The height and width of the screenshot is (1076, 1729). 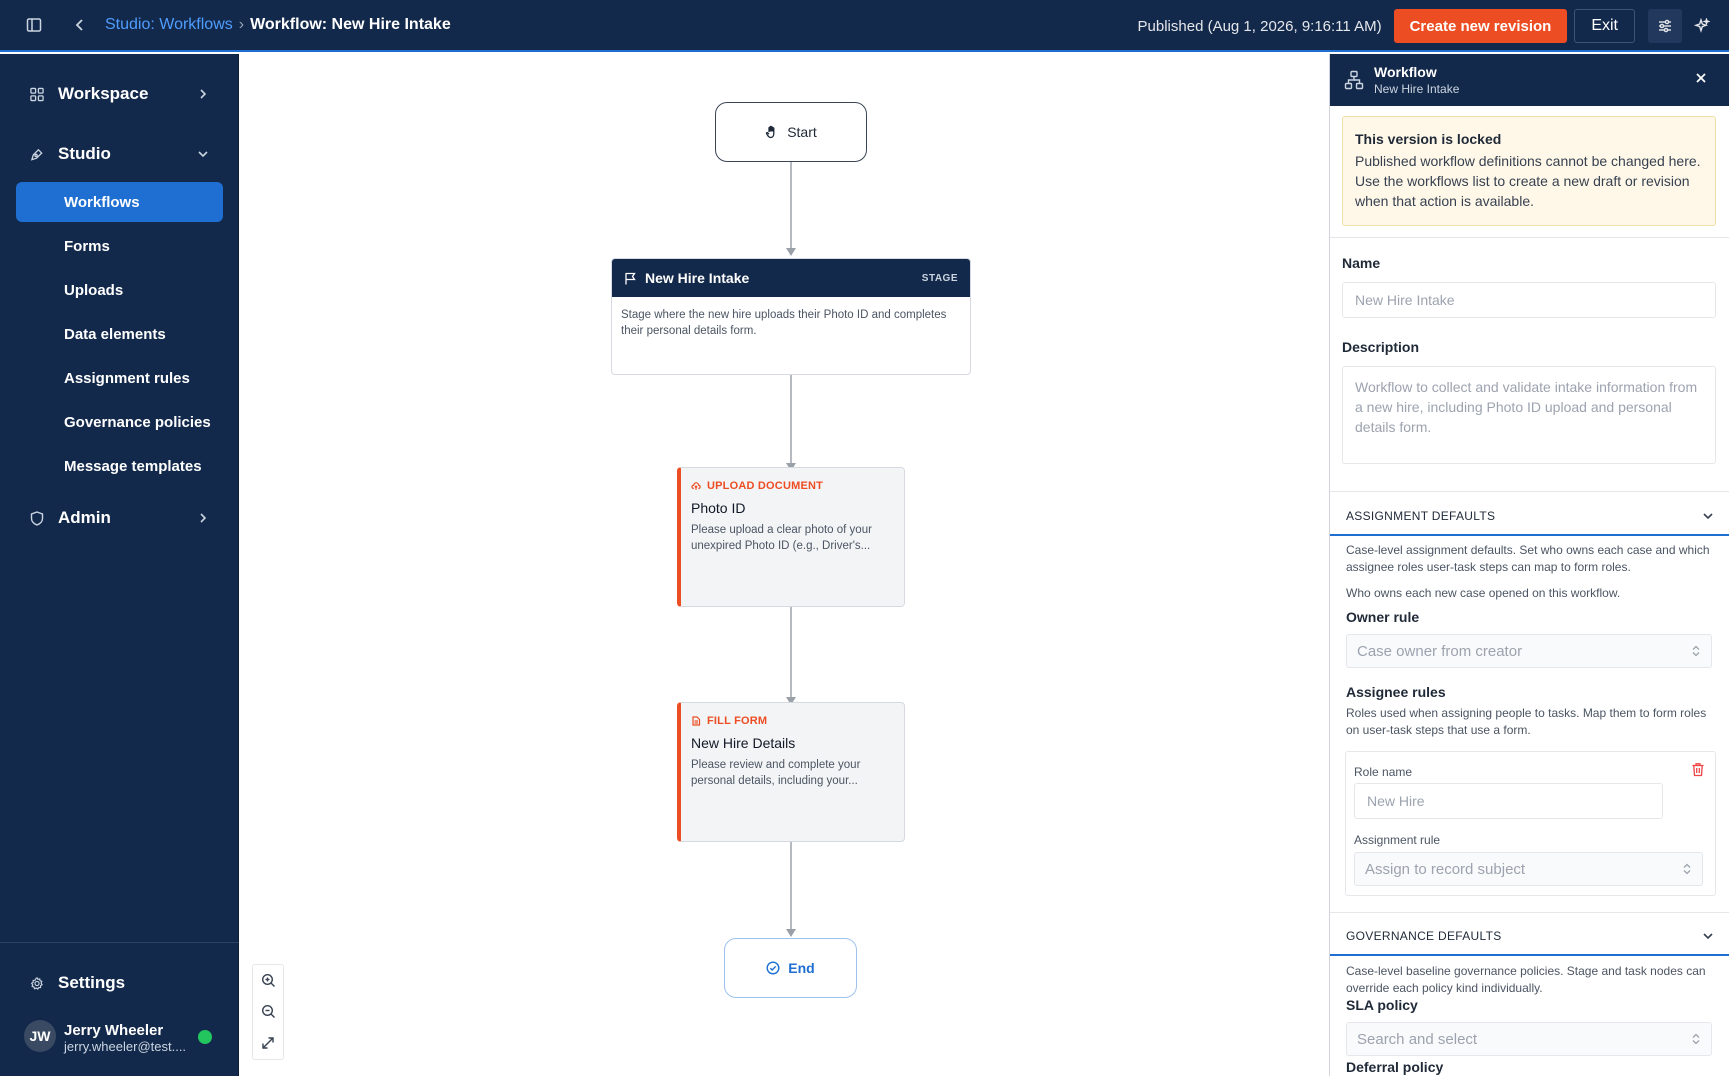 I want to click on edge-form-end, so click(x=791, y=886).